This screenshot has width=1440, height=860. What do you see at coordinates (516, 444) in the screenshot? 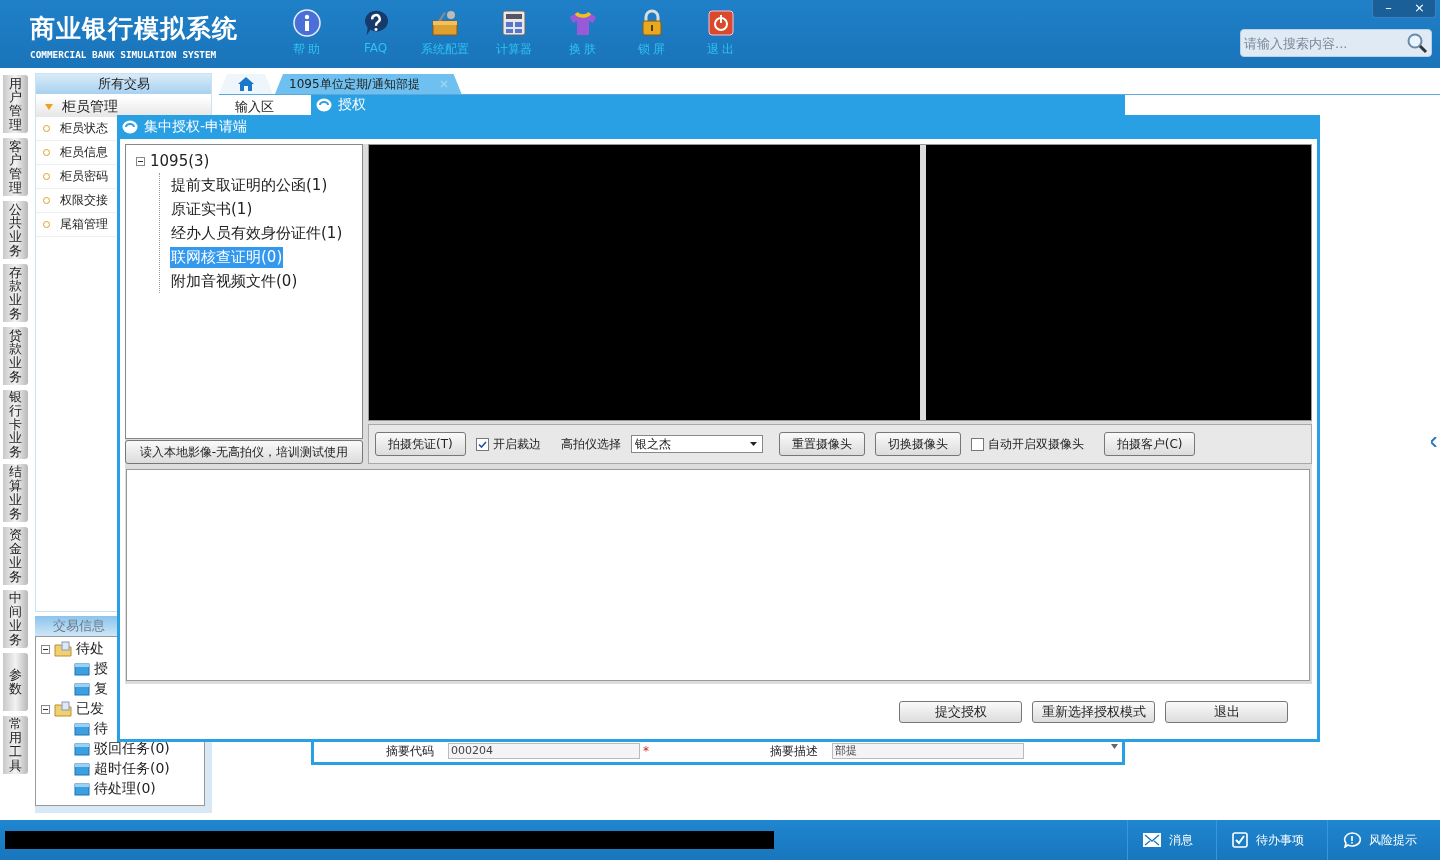
I see `checkbox-label: 开启裁边` at bounding box center [516, 444].